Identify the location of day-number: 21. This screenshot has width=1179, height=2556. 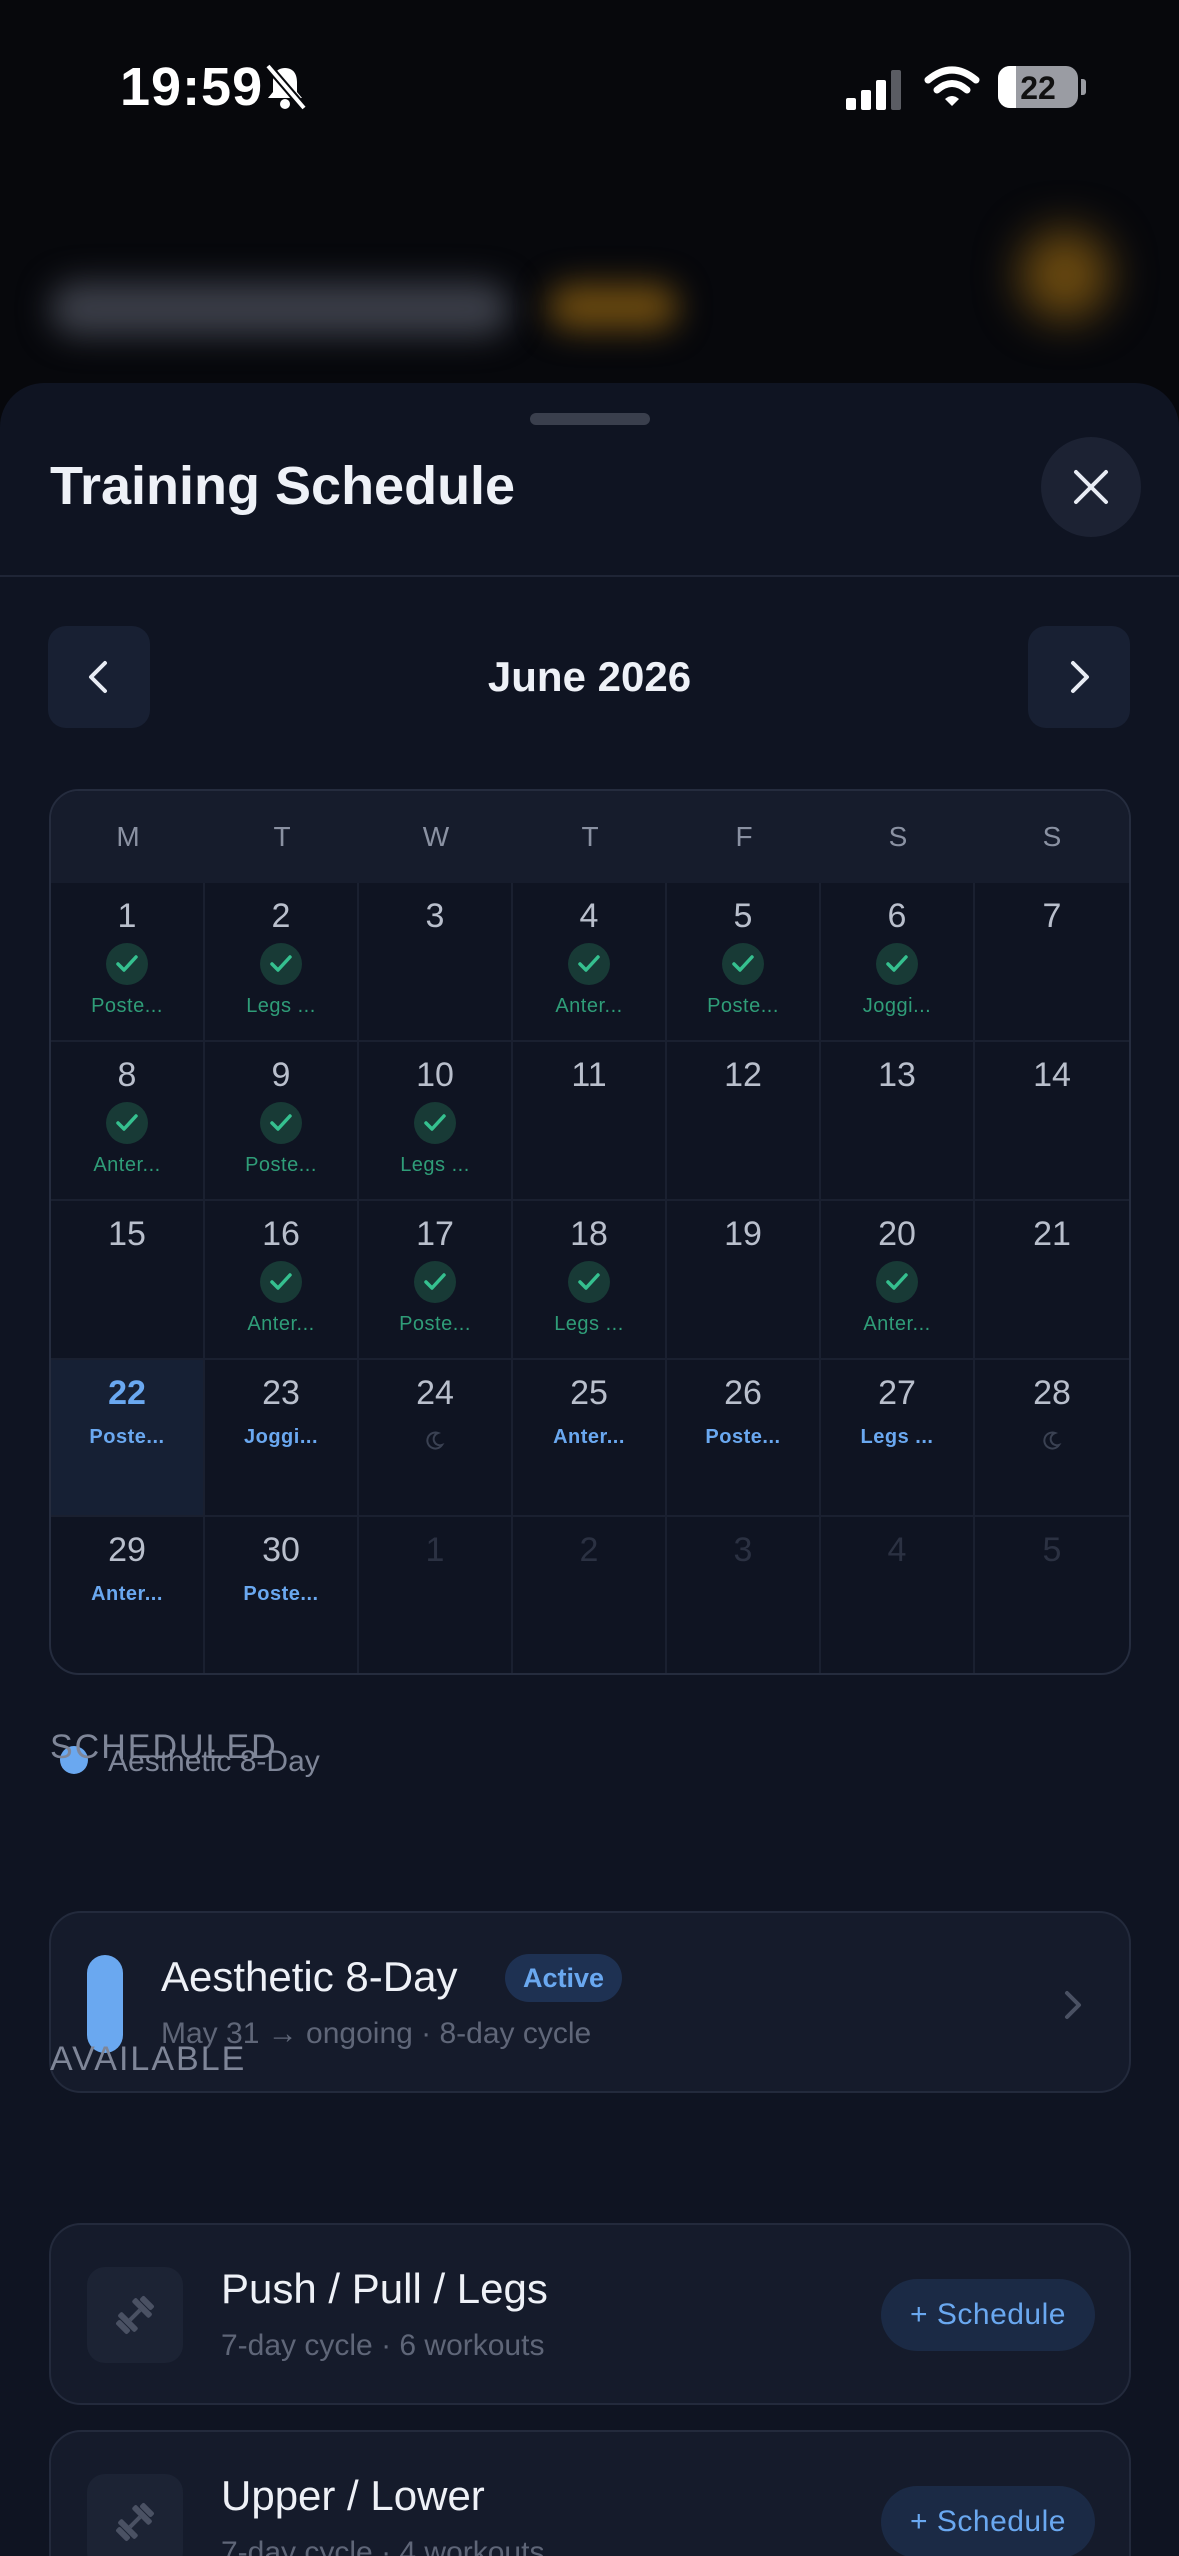
(1052, 1234).